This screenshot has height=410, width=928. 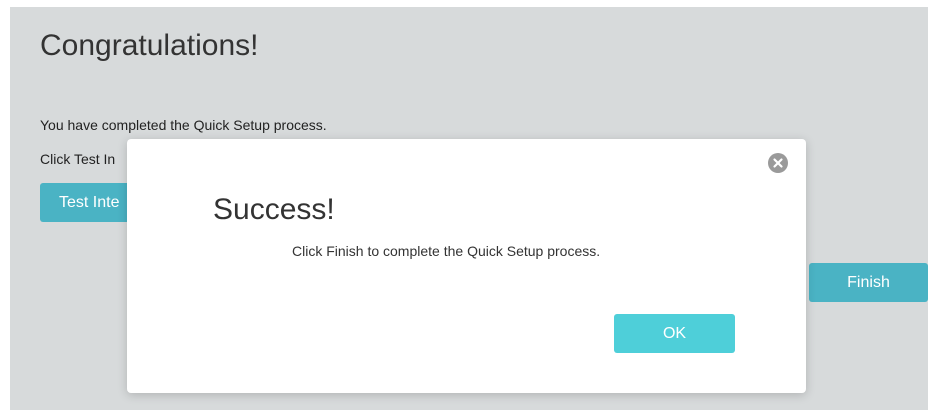 I want to click on test-instruction: Click Test In, so click(x=78, y=159).